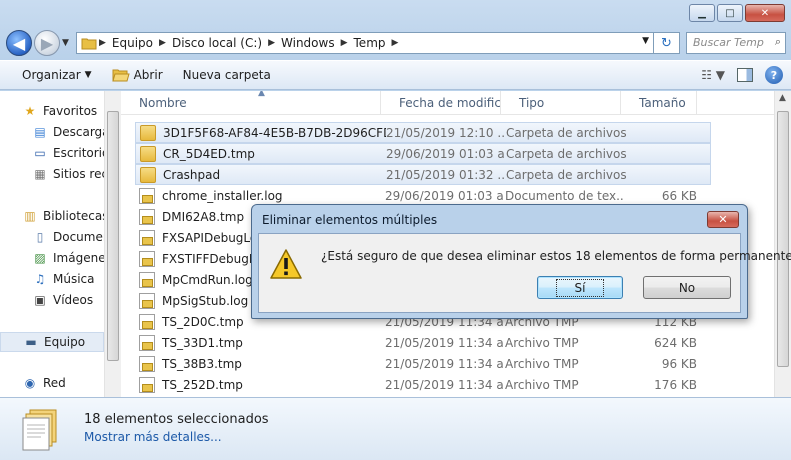 This screenshot has height=460, width=791. What do you see at coordinates (261, 174) in the screenshot?
I see `file-name-cell: Crashpad` at bounding box center [261, 174].